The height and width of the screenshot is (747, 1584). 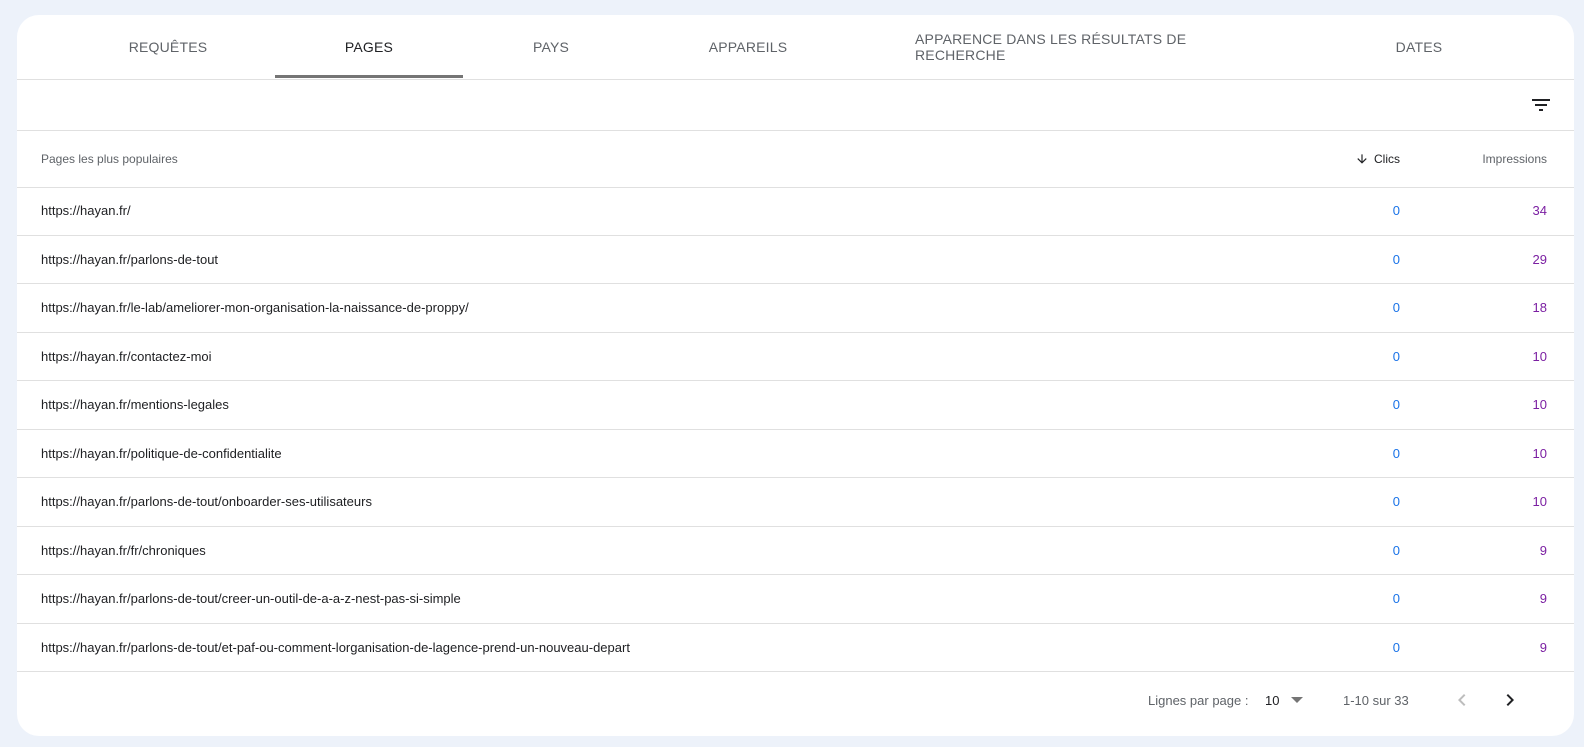 What do you see at coordinates (1539, 259) in the screenshot?
I see `row-impressions: 29` at bounding box center [1539, 259].